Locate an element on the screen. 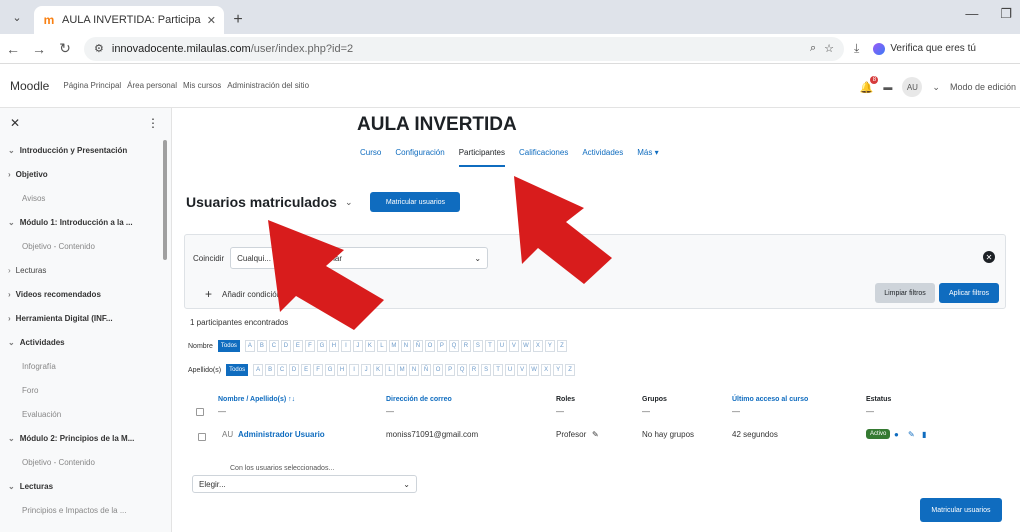 The image size is (1020, 532). tab-list-chevron-icon: ⌄ is located at coordinates (17, 17).